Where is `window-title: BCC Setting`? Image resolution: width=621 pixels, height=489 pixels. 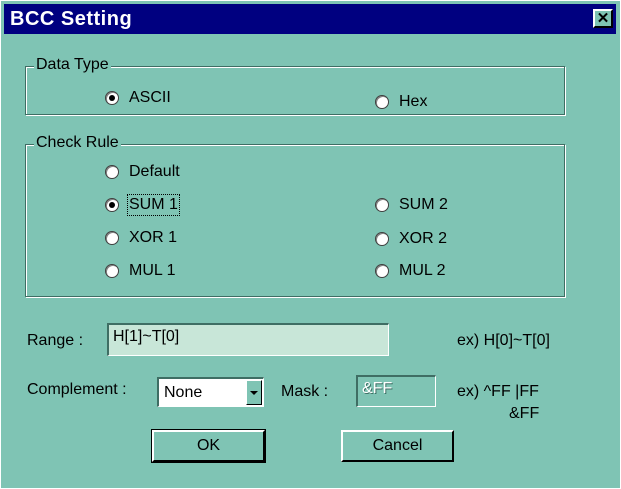 window-title: BCC Setting is located at coordinates (71, 19).